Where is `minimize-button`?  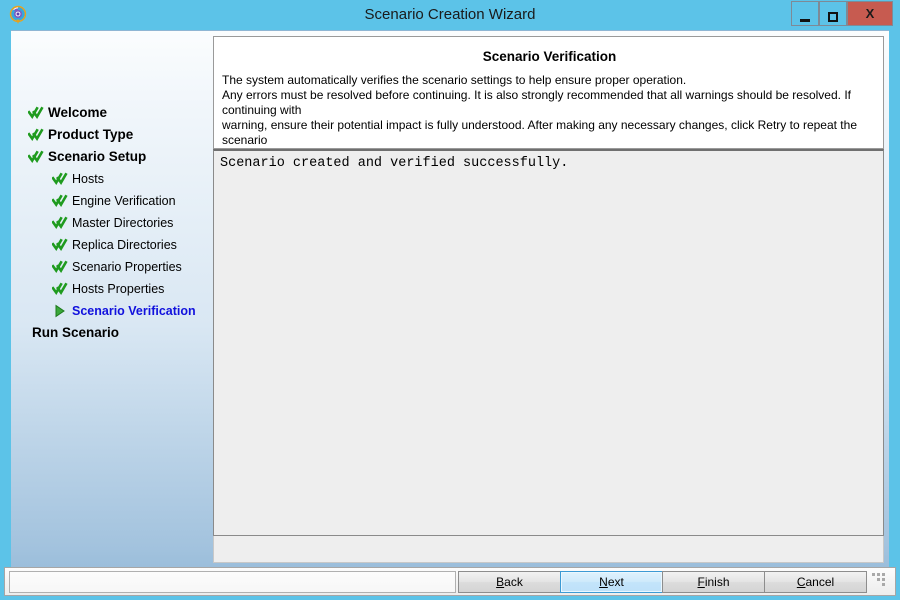
minimize-button is located at coordinates (805, 13).